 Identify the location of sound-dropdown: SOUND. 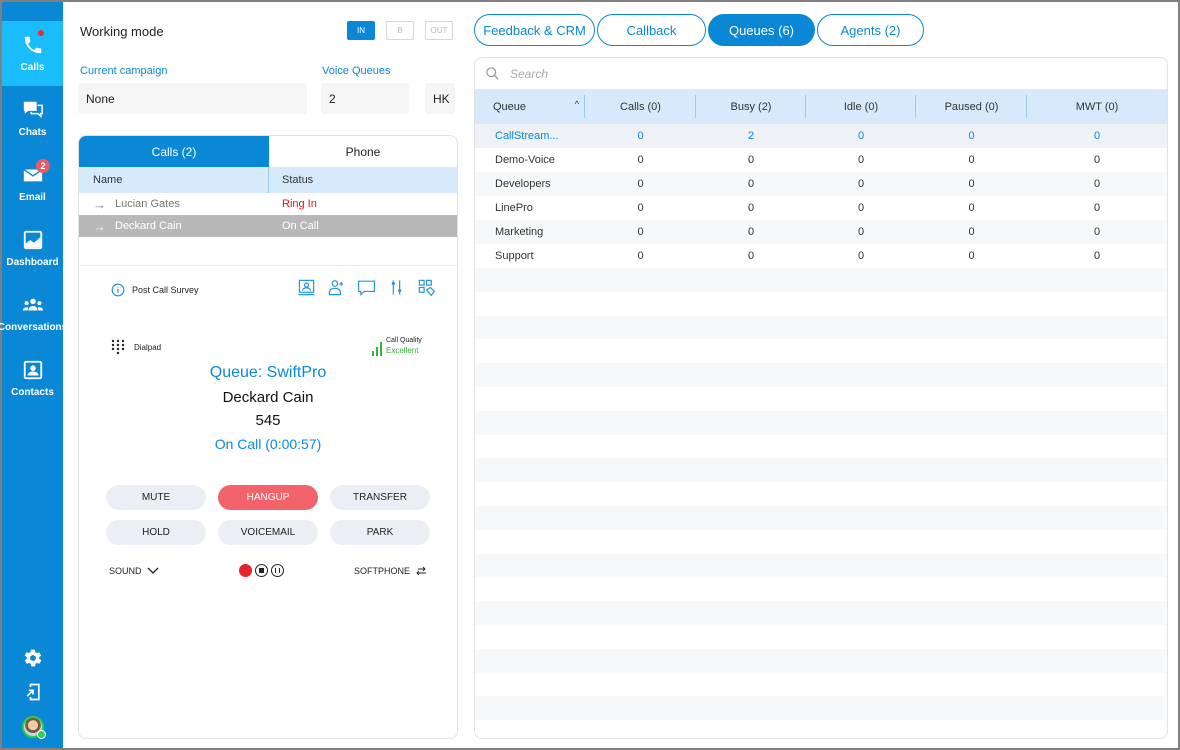
(134, 571).